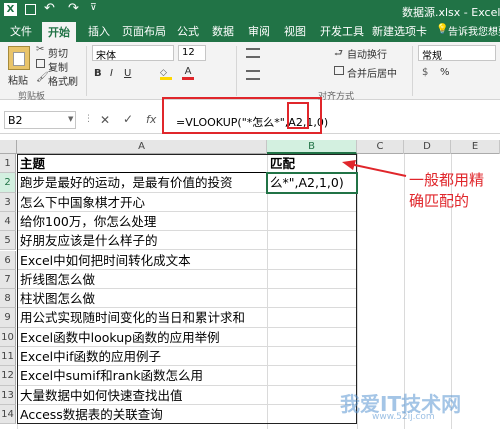 Image resolution: width=500 pixels, height=429 pixels. Describe the element at coordinates (400, 406) in the screenshot. I see `watermark-logo: 我爱IT技术网 www.52ij.com` at that location.